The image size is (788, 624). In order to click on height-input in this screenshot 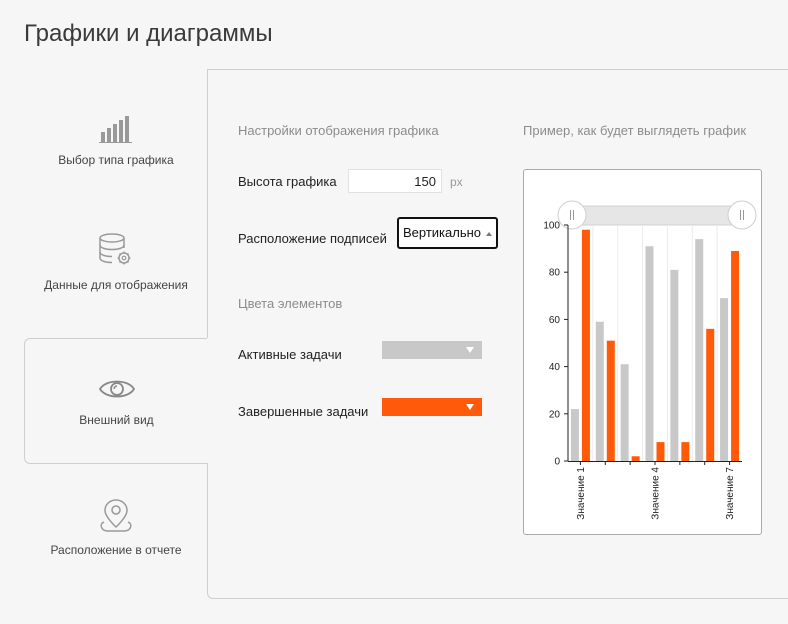, I will do `click(395, 181)`.